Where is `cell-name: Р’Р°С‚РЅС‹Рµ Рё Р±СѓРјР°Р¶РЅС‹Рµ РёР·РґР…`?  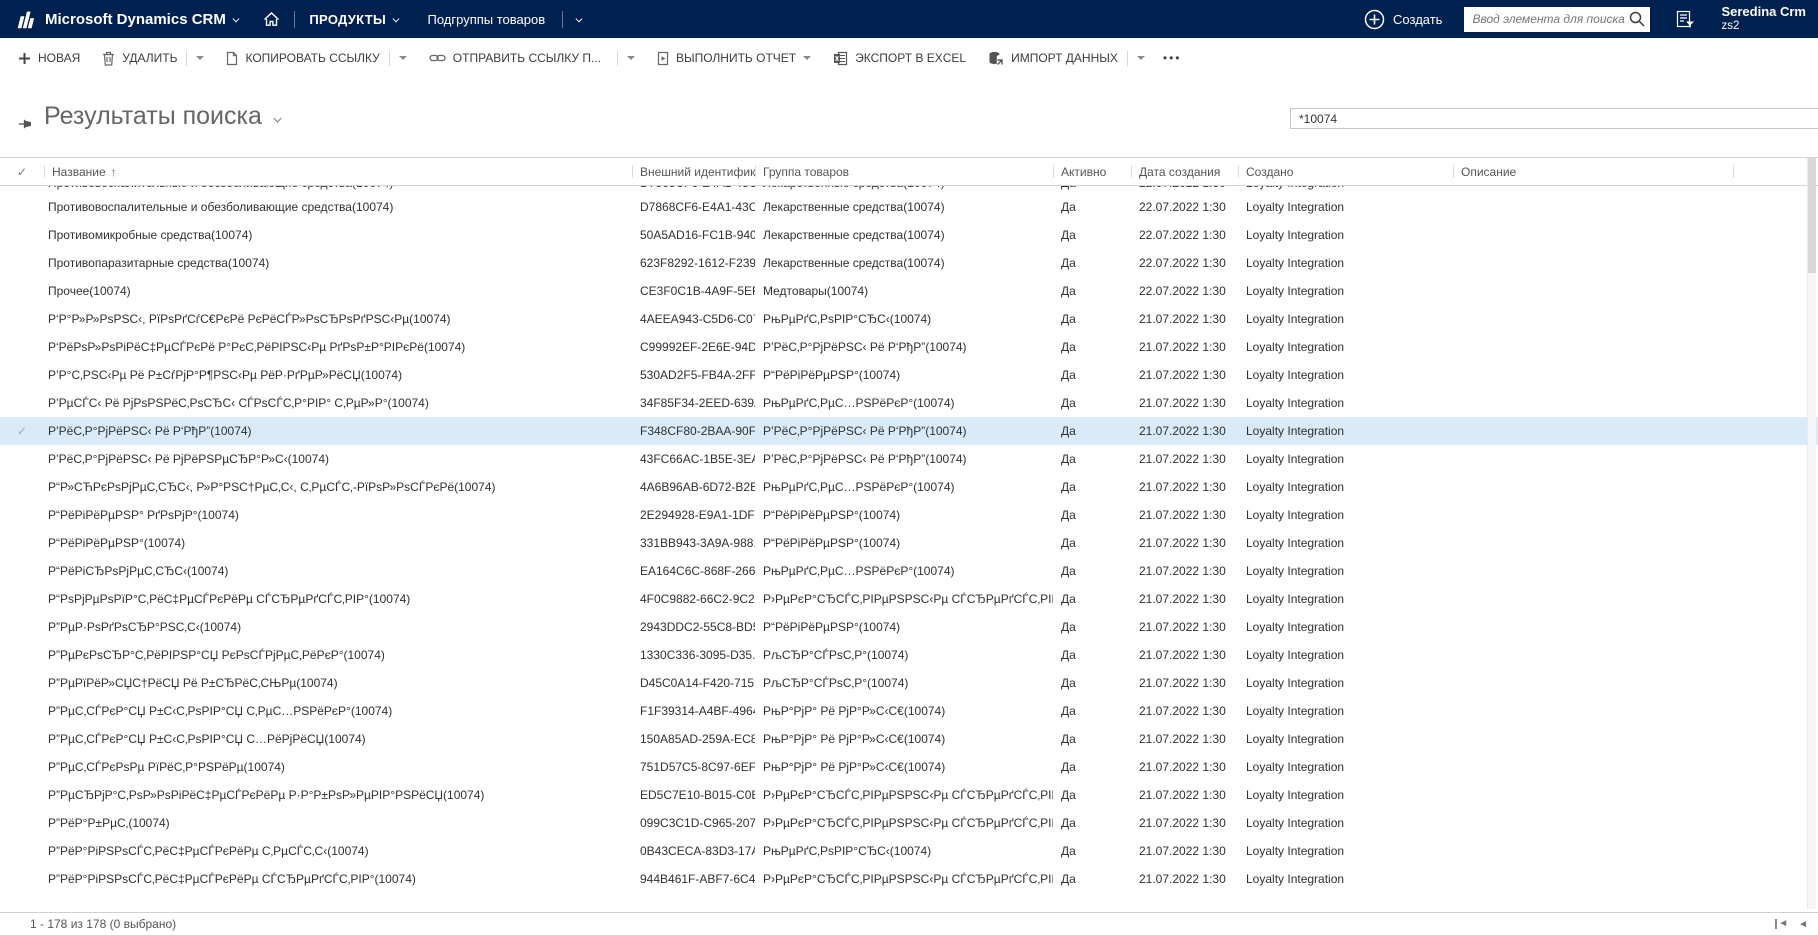 cell-name: Р’Р°С‚РЅС‹Рµ Рё Р±СѓРјР°Р¶РЅС‹Рµ РёР·РґР… is located at coordinates (338, 375).